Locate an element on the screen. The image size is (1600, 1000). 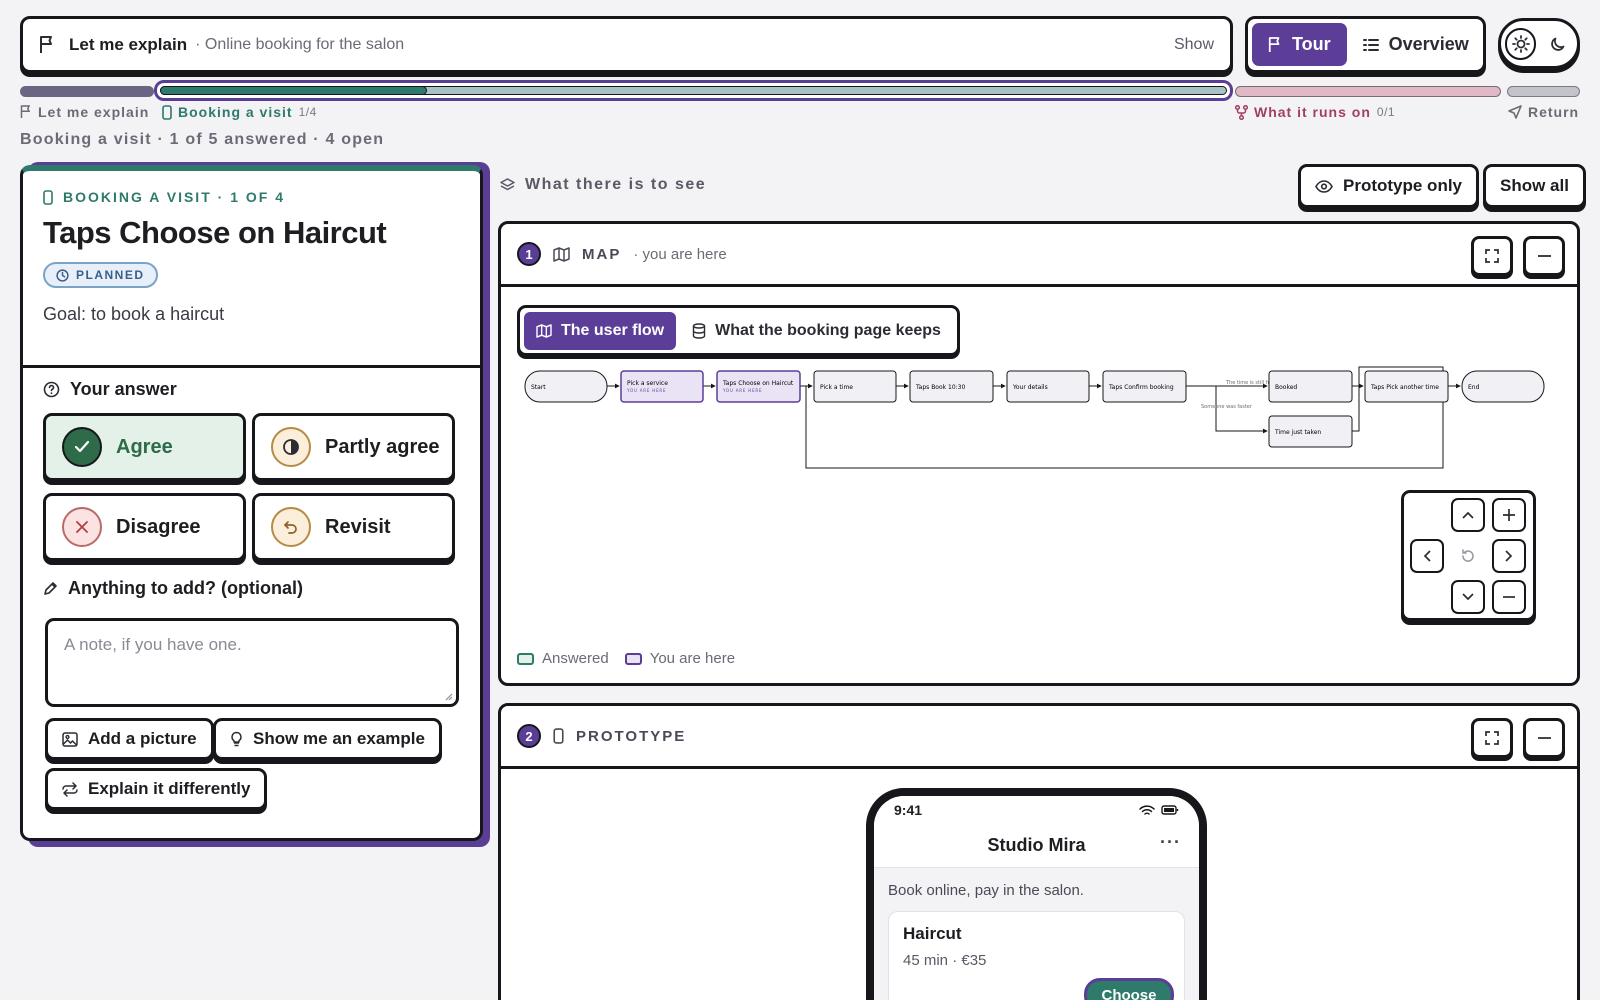
flow-node-time-taken-label: Time just taken is located at coordinates (1297, 432).